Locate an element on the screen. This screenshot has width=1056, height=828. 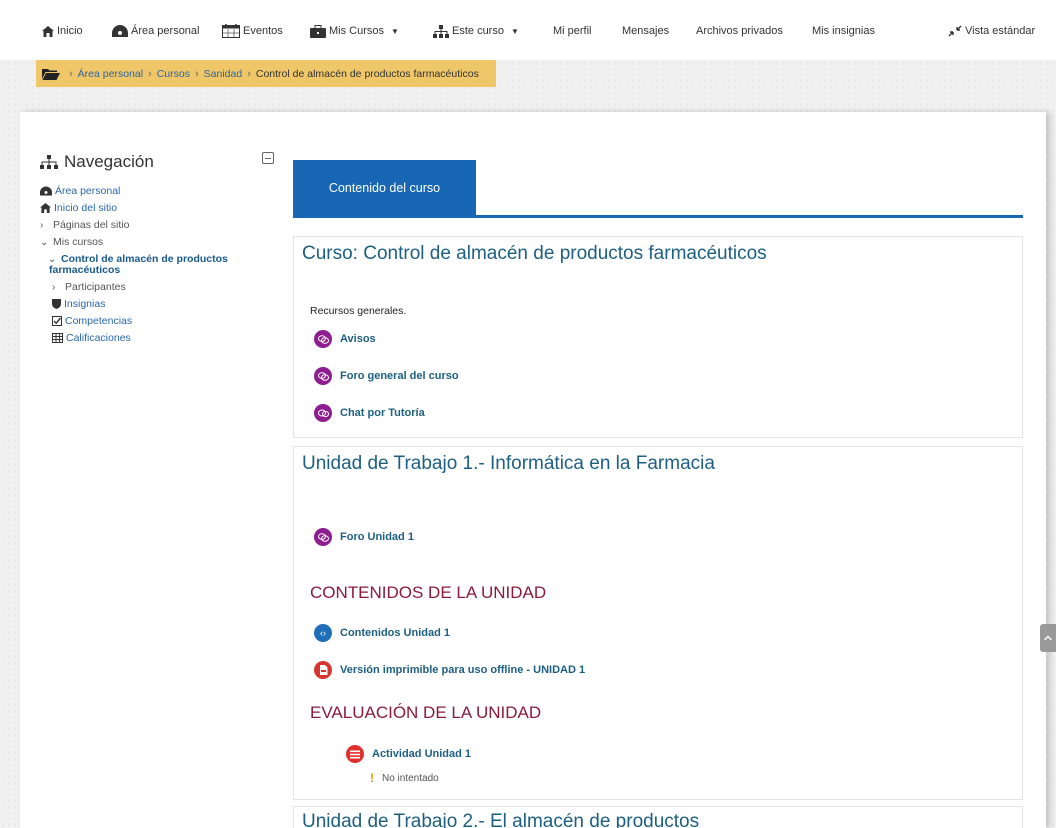
activity-foro-general: Foro general del curso is located at coordinates (386, 376).